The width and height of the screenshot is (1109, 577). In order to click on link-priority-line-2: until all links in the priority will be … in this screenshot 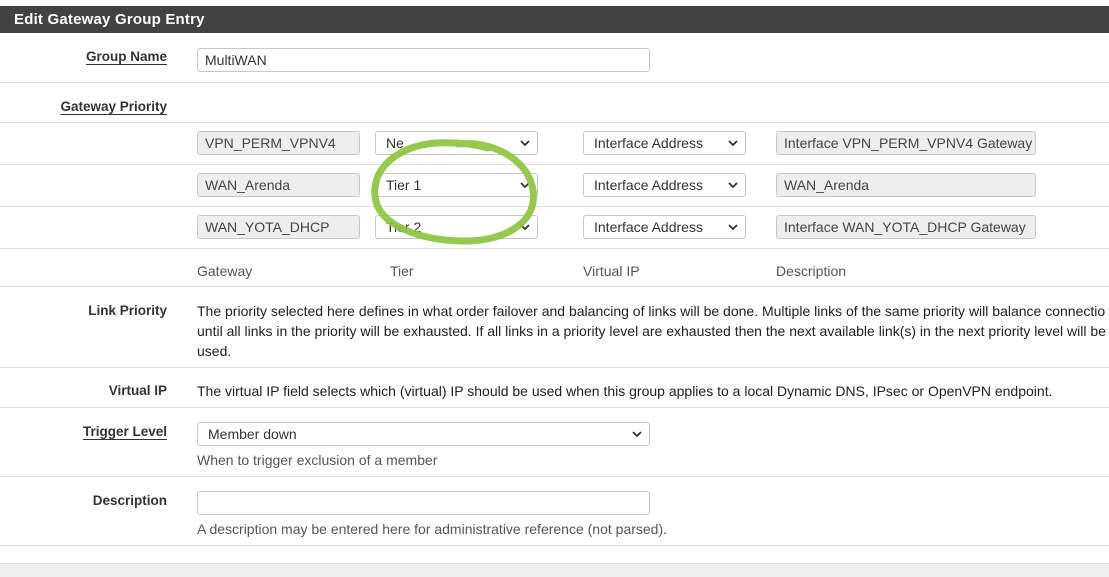, I will do `click(651, 331)`.